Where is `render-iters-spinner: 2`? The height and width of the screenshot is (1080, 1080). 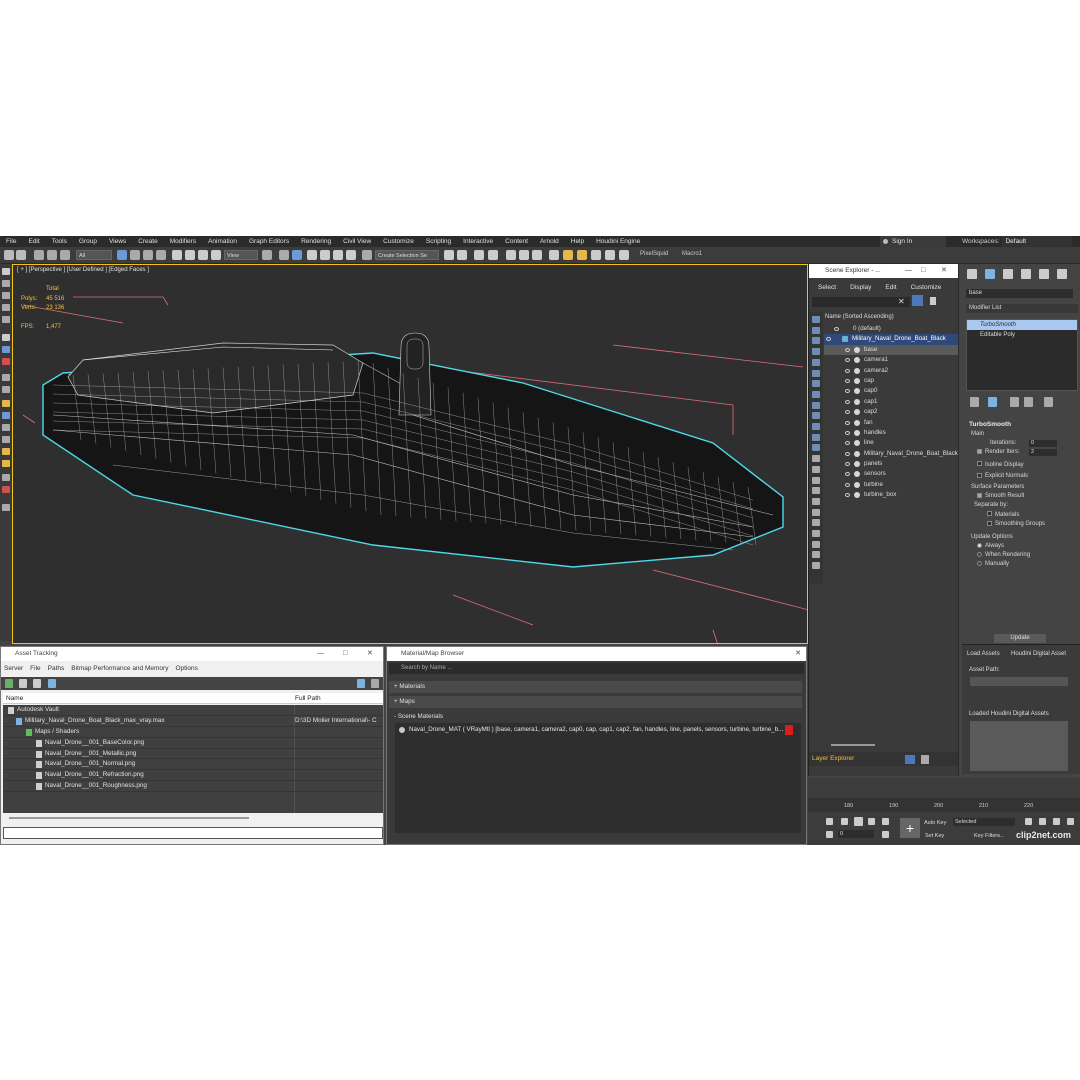 render-iters-spinner: 2 is located at coordinates (1043, 453).